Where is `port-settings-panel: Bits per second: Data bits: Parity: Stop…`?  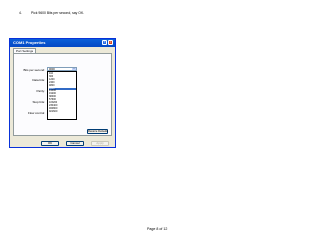
port-settings-panel: Bits per second: Data bits: Parity: Stop… is located at coordinates (62, 94).